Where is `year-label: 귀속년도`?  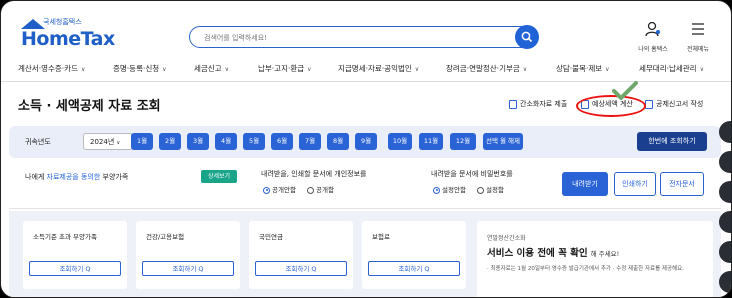 year-label: 귀속년도 is located at coordinates (38, 142).